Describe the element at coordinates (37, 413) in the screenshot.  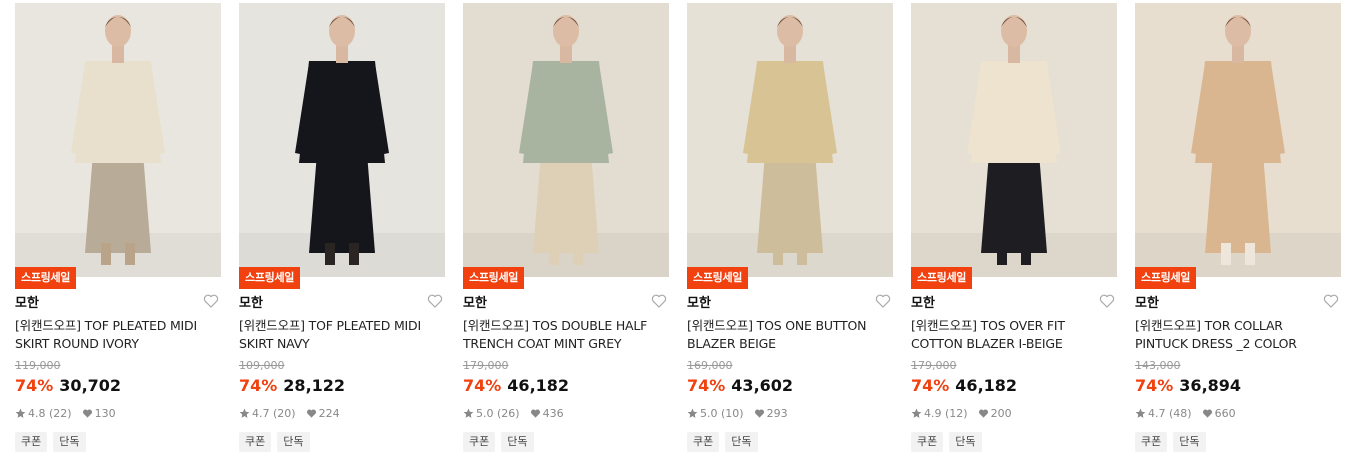
I see `rating-value: 4.8` at that location.